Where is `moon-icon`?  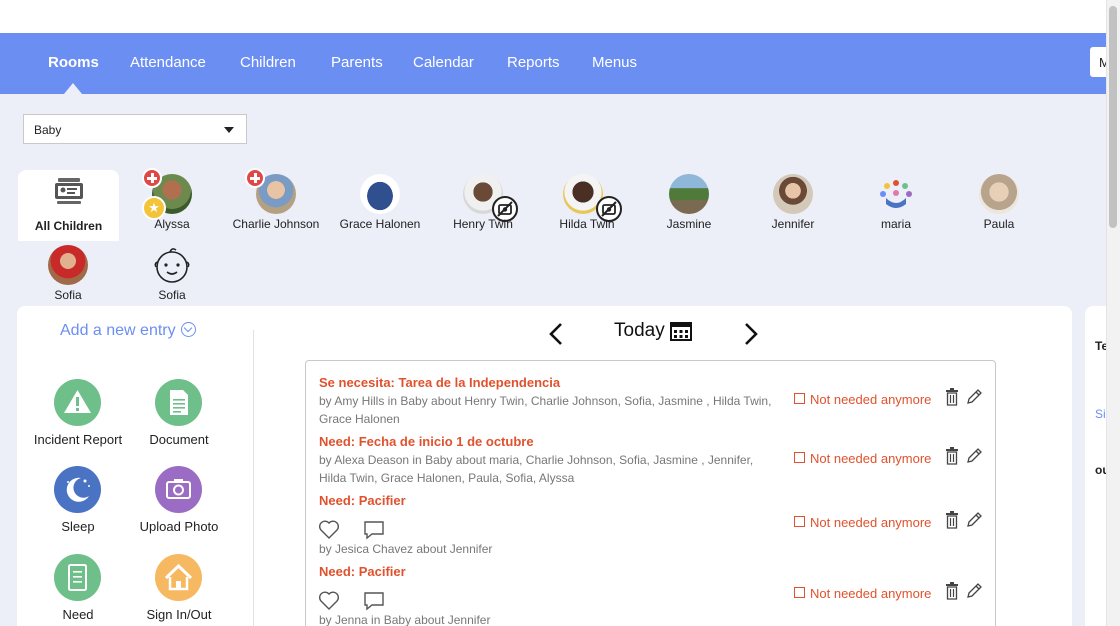 moon-icon is located at coordinates (77, 489).